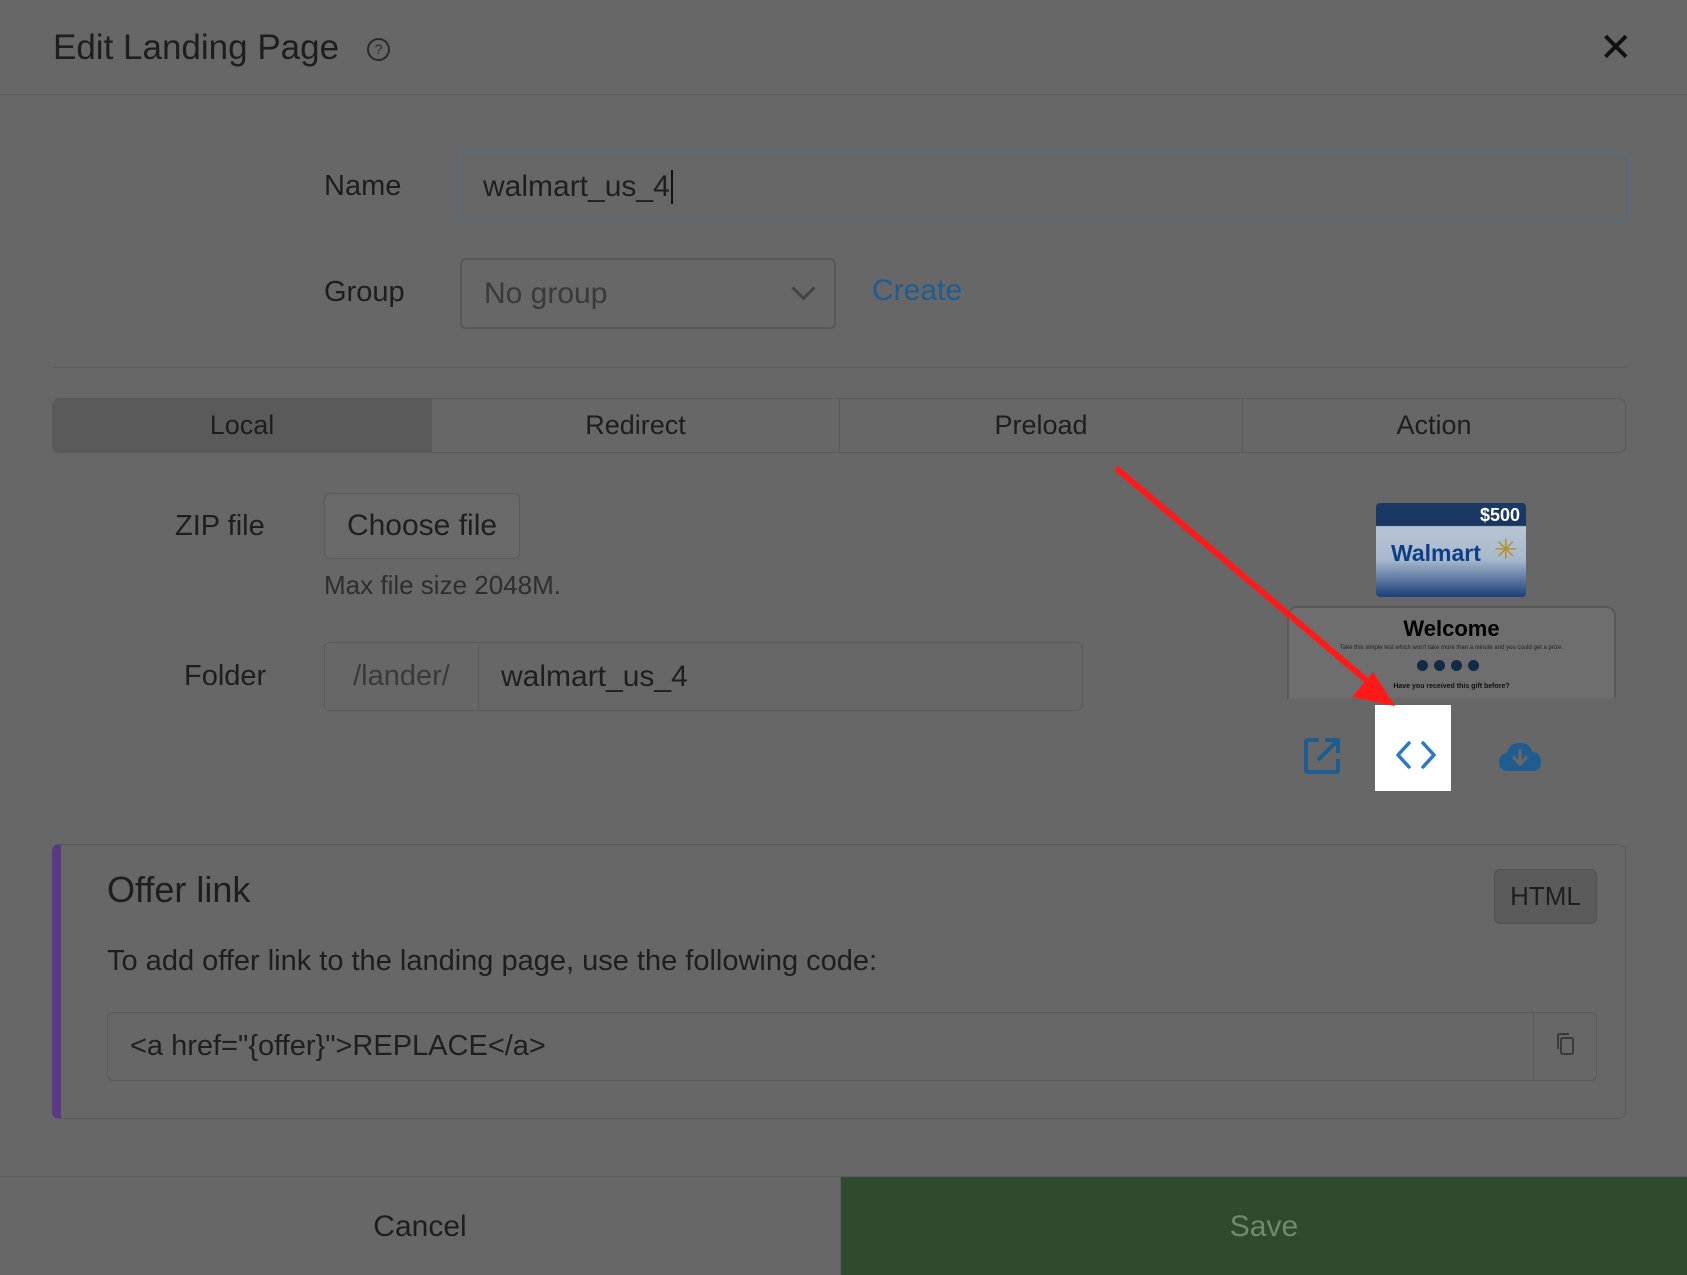 This screenshot has width=1687, height=1275. What do you see at coordinates (1451, 628) in the screenshot?
I see `preview-welcome: Welcome` at bounding box center [1451, 628].